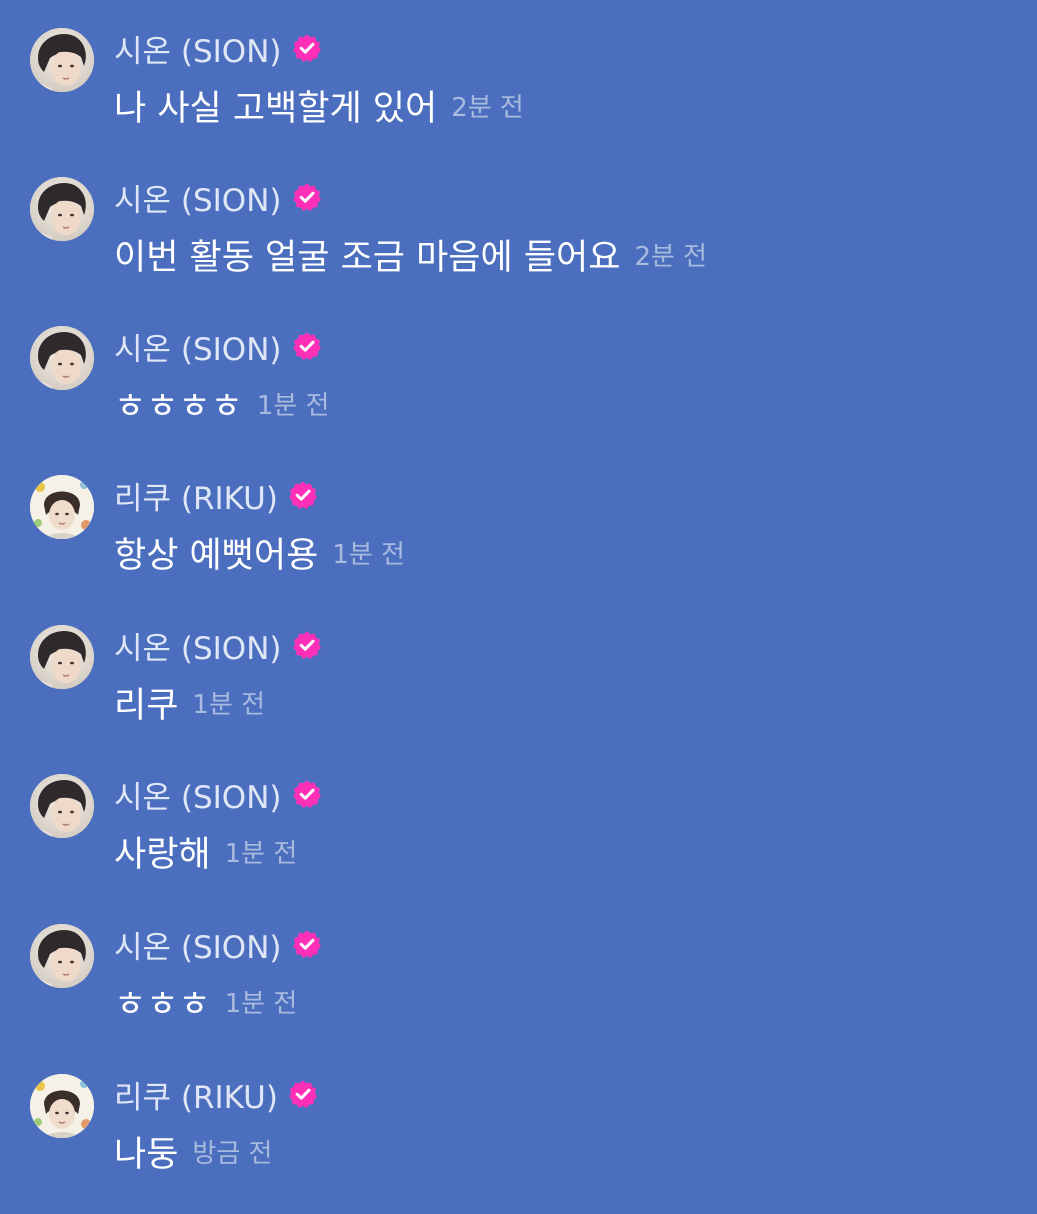 The height and width of the screenshot is (1214, 1037). I want to click on chat-message: 시온 (SION) 이번 활동 얼굴 조금 마음에 들어요 2분 전, so click(520, 247).